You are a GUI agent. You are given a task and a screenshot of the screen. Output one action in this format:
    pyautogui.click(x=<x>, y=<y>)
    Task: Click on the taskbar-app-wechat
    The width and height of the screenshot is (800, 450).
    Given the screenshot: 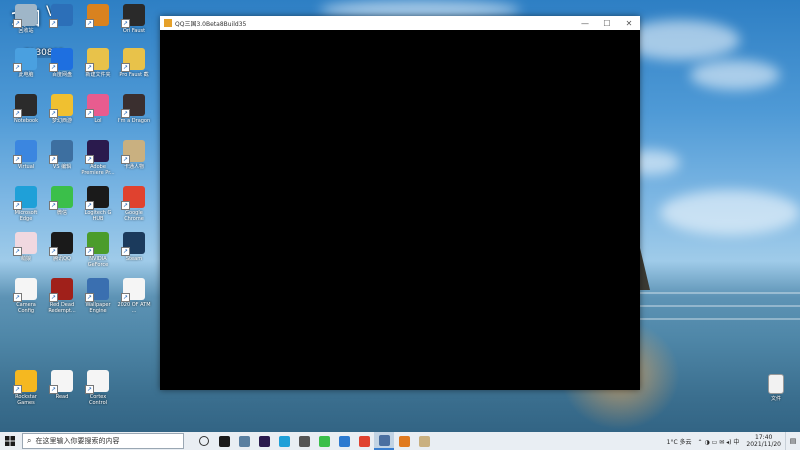 What is the action you would take?
    pyautogui.click(x=324, y=441)
    